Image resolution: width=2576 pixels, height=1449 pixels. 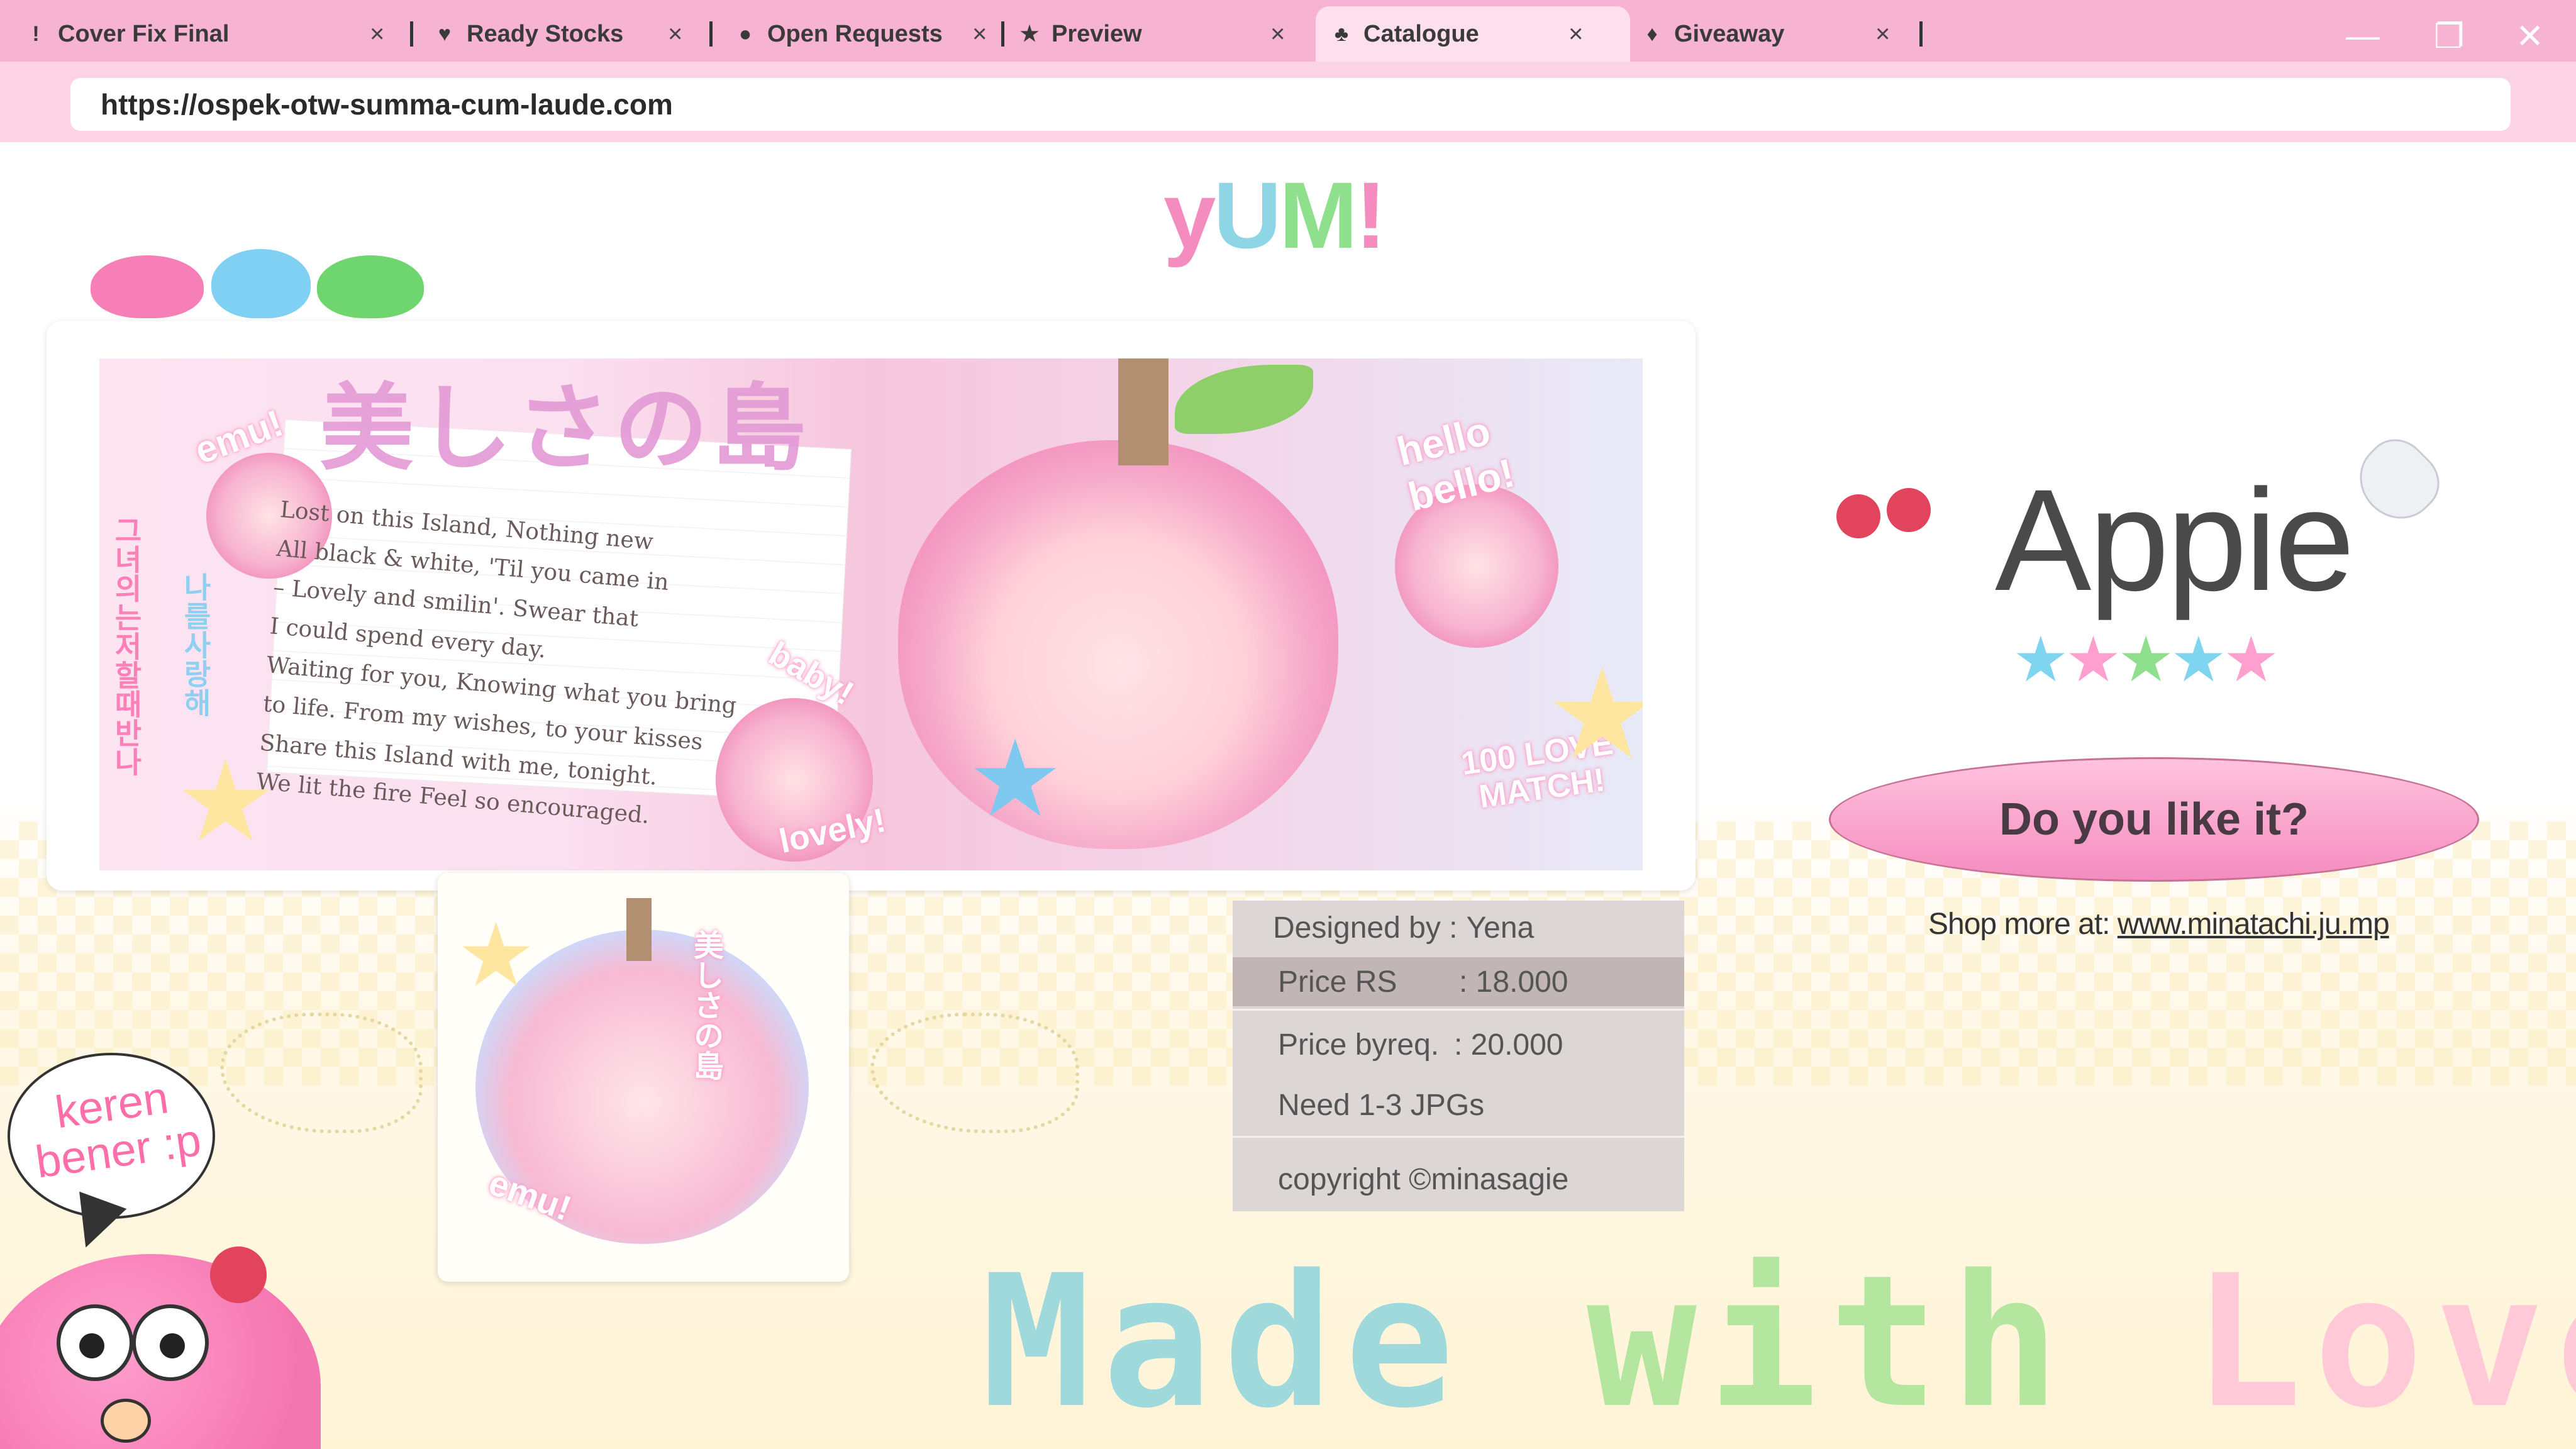 I want to click on made-with-love-art: Made with Love, so click(x=1778, y=1342).